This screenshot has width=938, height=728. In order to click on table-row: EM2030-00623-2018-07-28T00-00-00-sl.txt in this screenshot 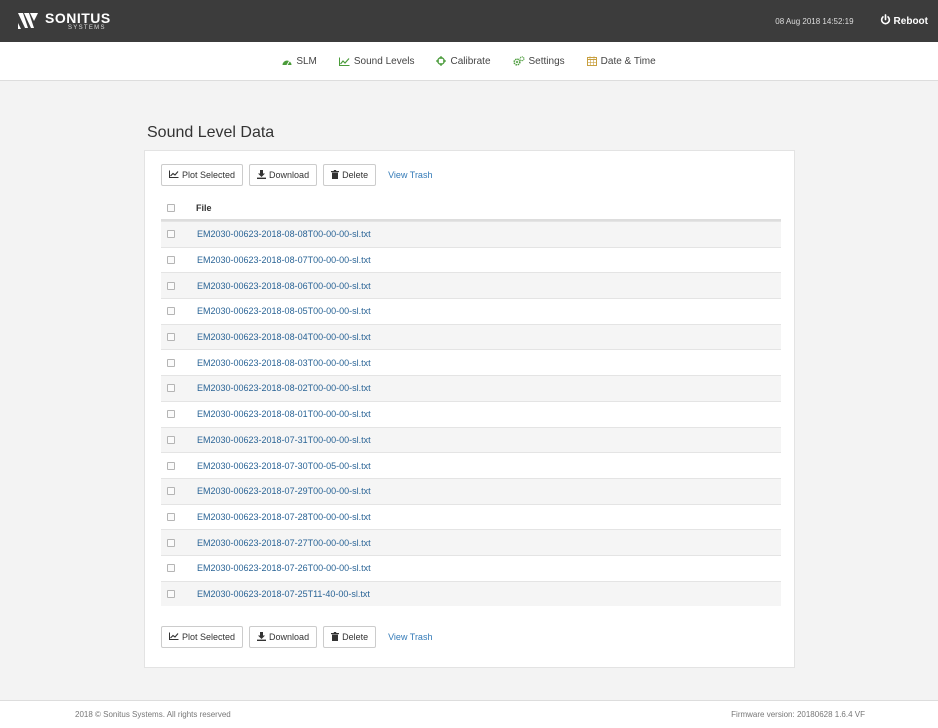, I will do `click(471, 516)`.